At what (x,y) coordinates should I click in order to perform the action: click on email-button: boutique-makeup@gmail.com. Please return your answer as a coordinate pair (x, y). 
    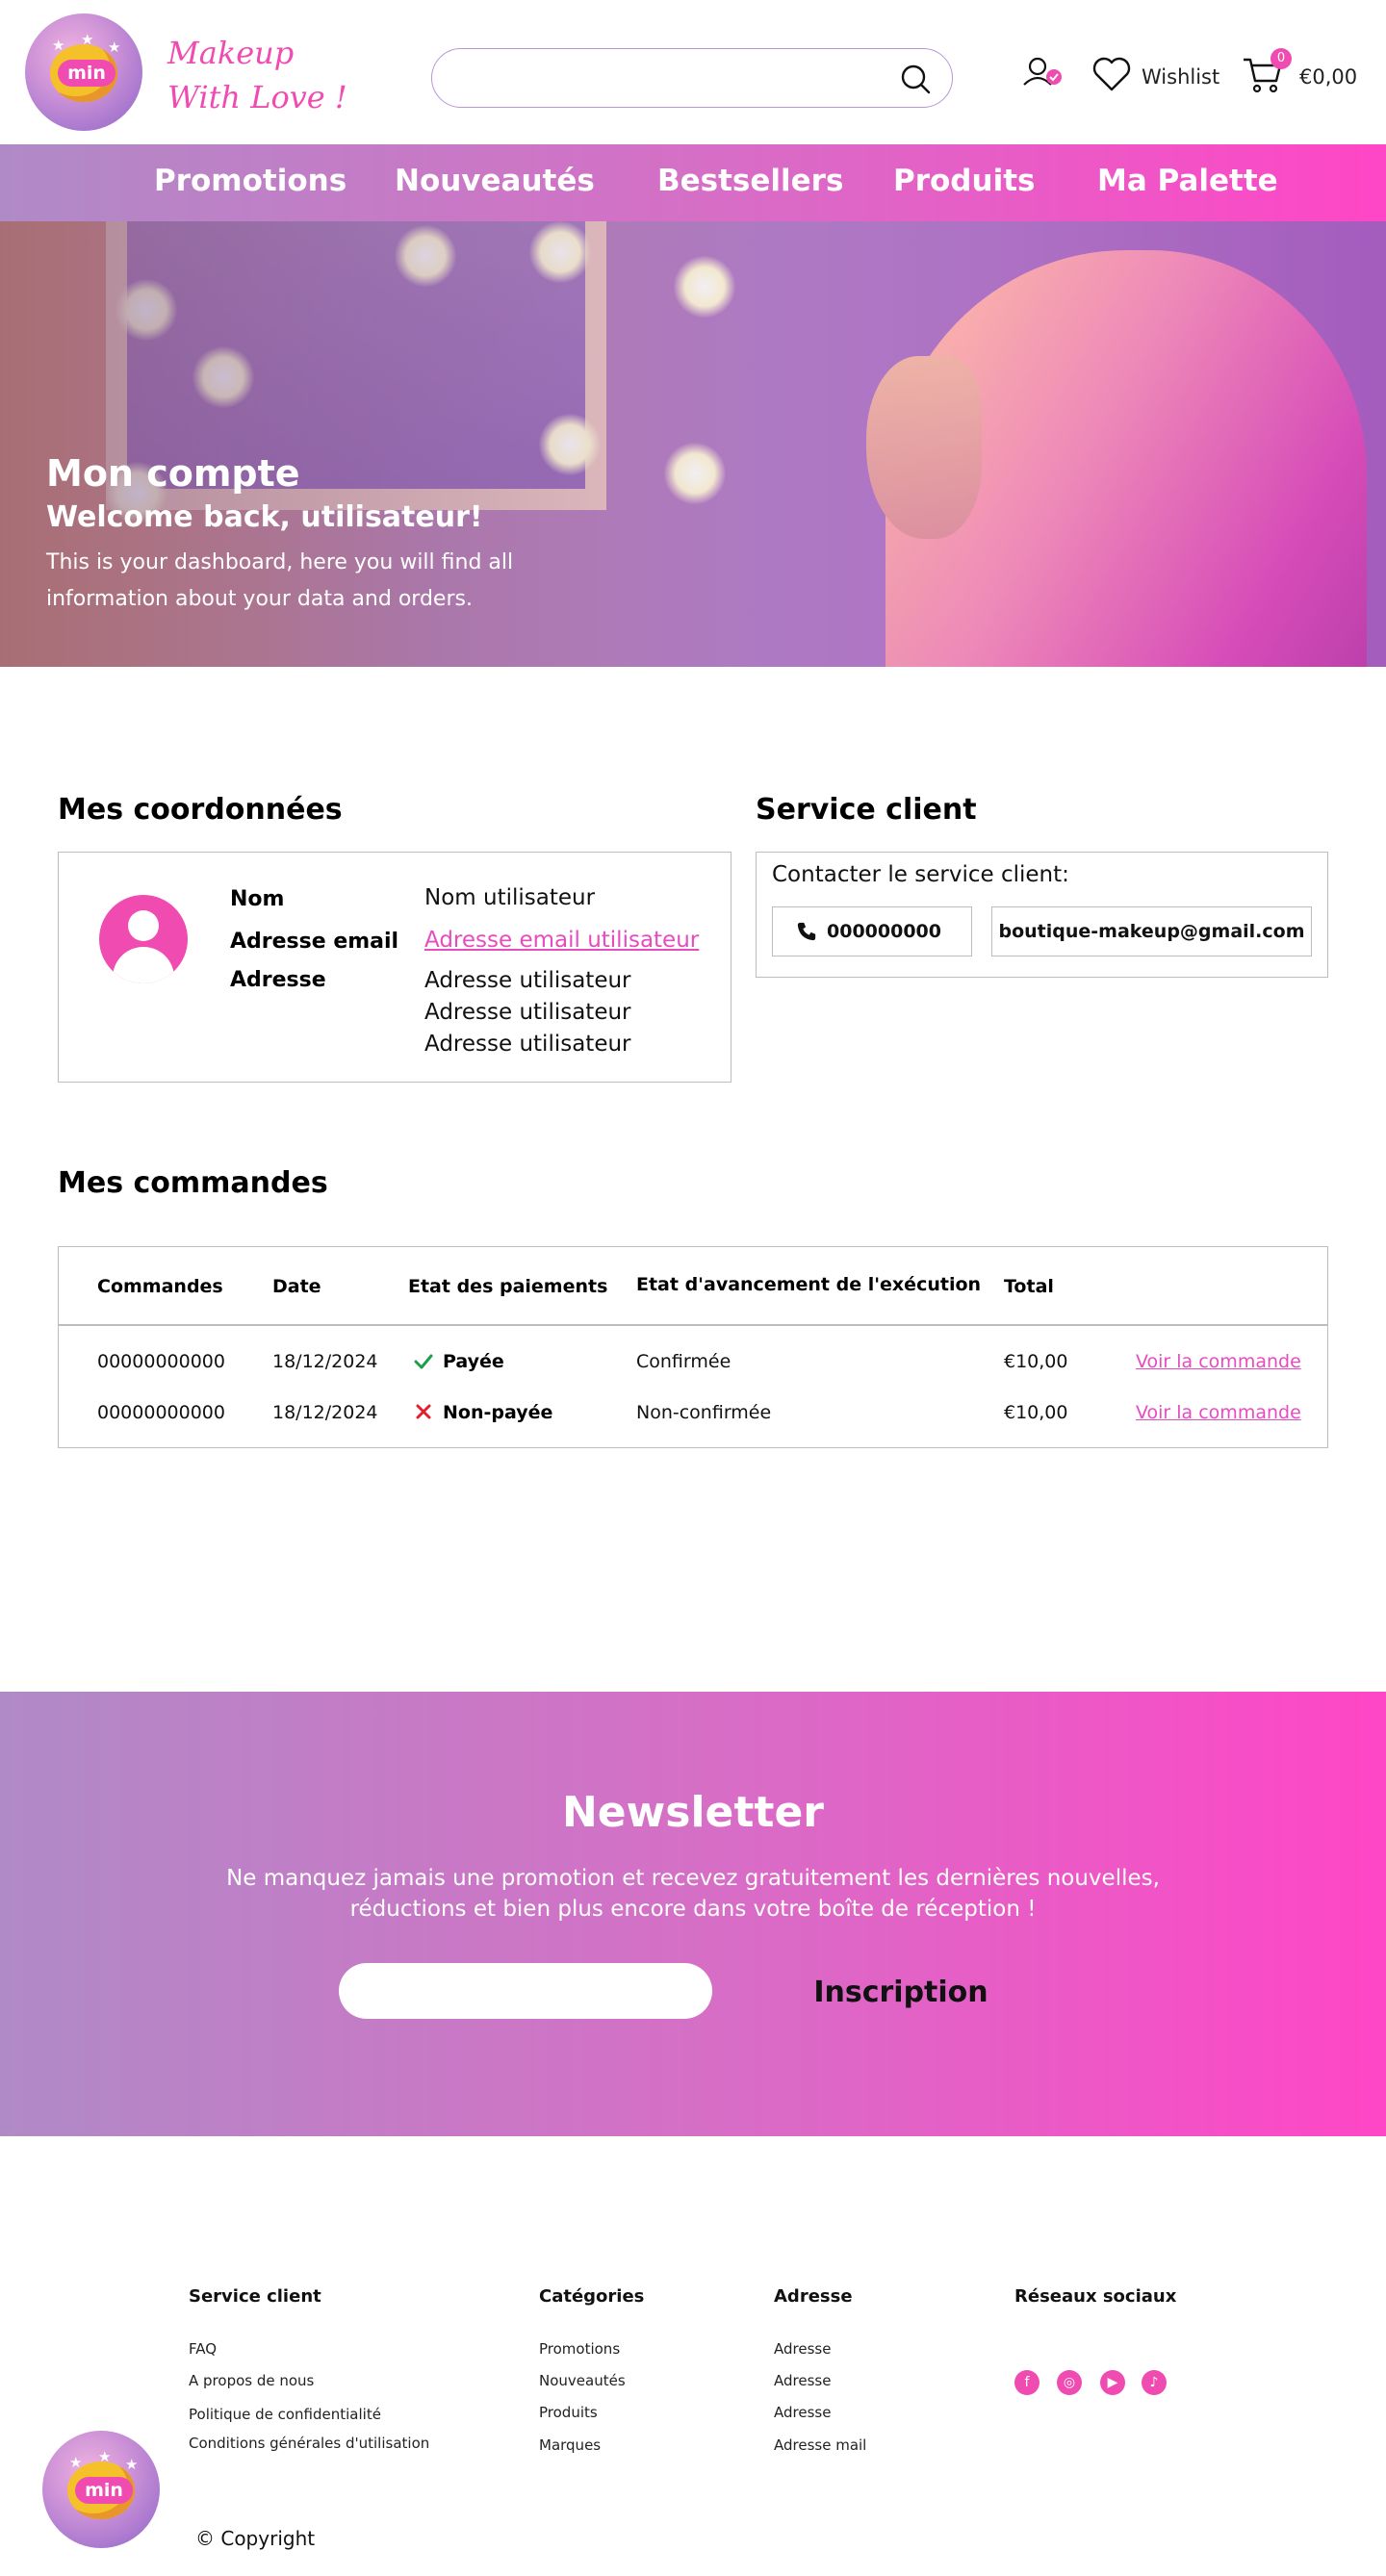
    Looking at the image, I should click on (1151, 931).